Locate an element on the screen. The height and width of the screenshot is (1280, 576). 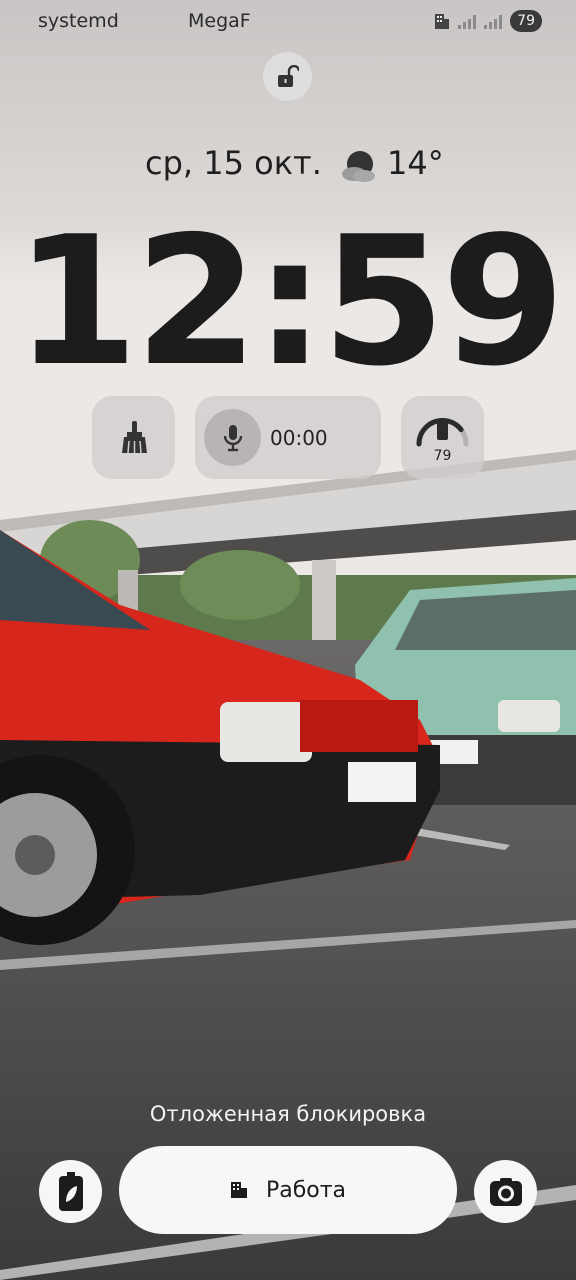
record-button is located at coordinates (232, 437).